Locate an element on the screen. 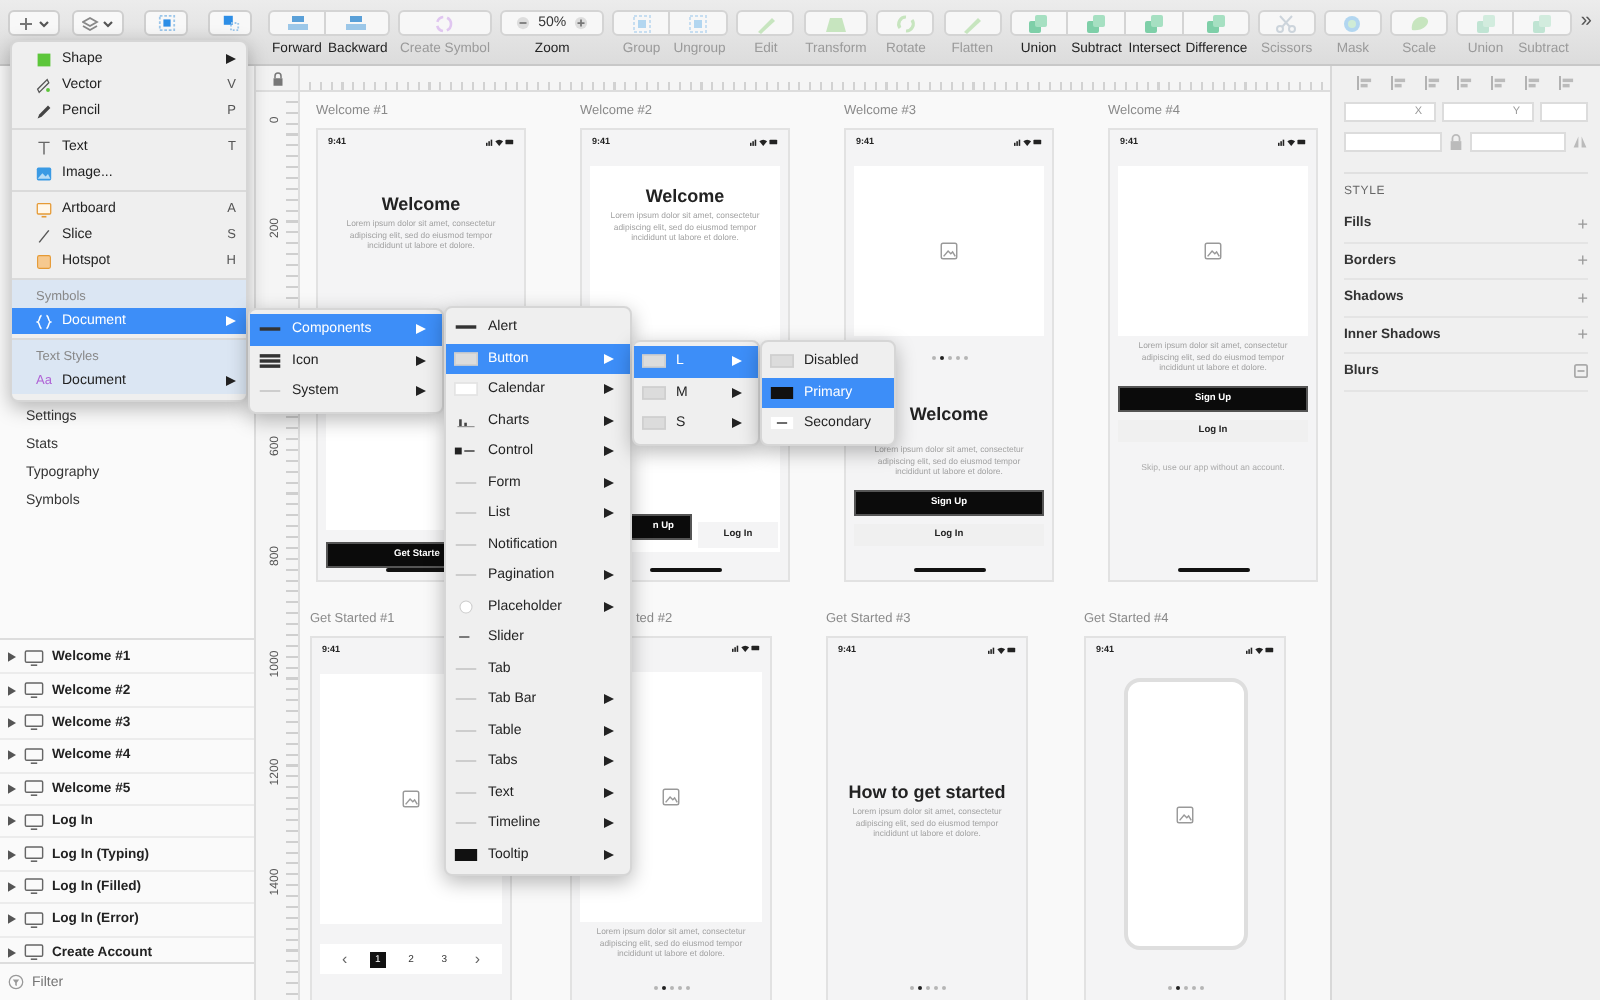 The height and width of the screenshot is (1000, 1600). insert-button is located at coordinates (34, 23).